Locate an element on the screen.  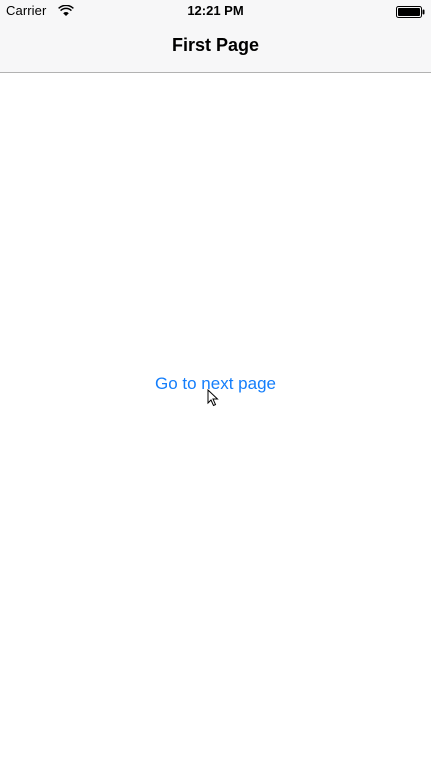
navigation-bar: First Page is located at coordinates (215, 47).